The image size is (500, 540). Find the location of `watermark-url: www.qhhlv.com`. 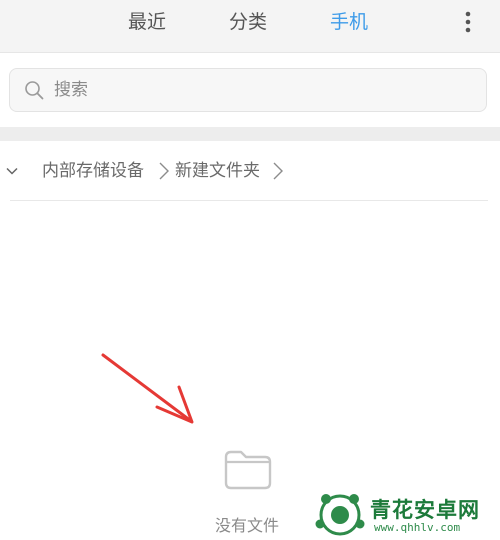

watermark-url: www.qhhlv.com is located at coordinates (417, 527).